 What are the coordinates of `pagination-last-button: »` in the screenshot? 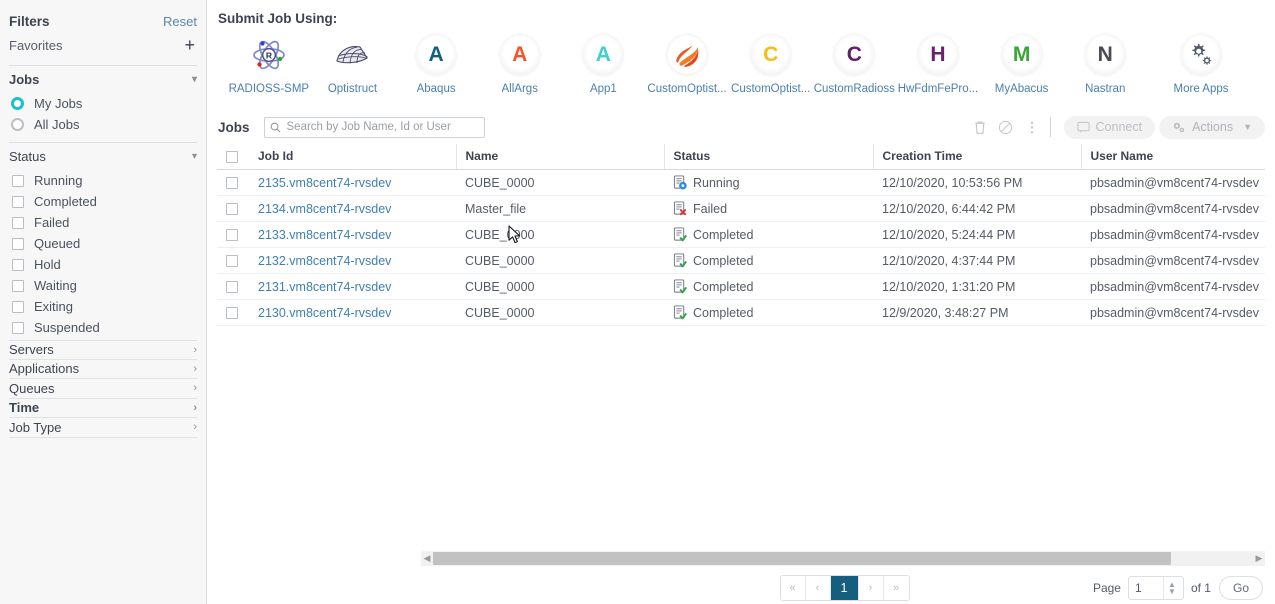 It's located at (896, 588).